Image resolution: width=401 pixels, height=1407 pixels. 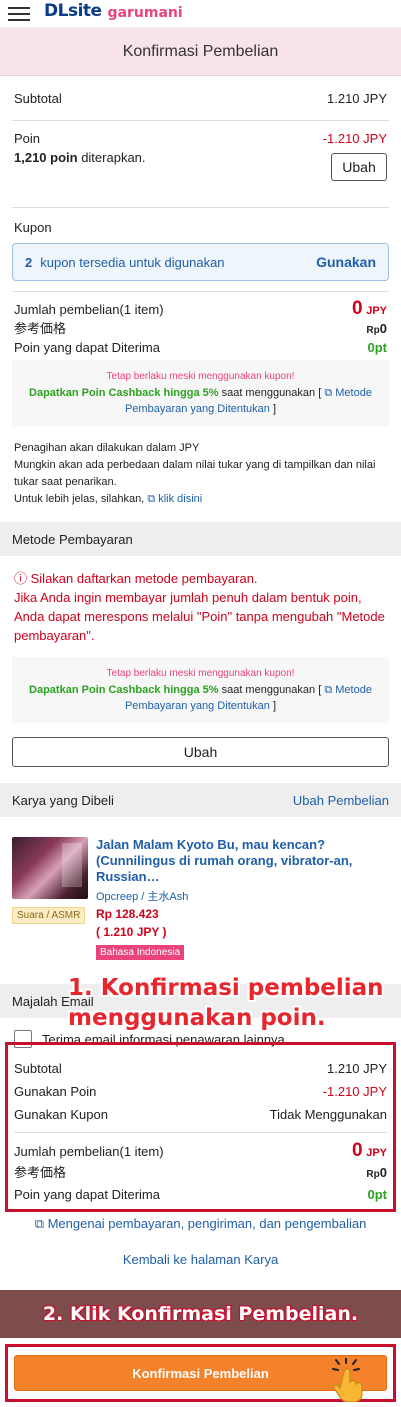 I want to click on total-unit: JPY, so click(x=376, y=311).